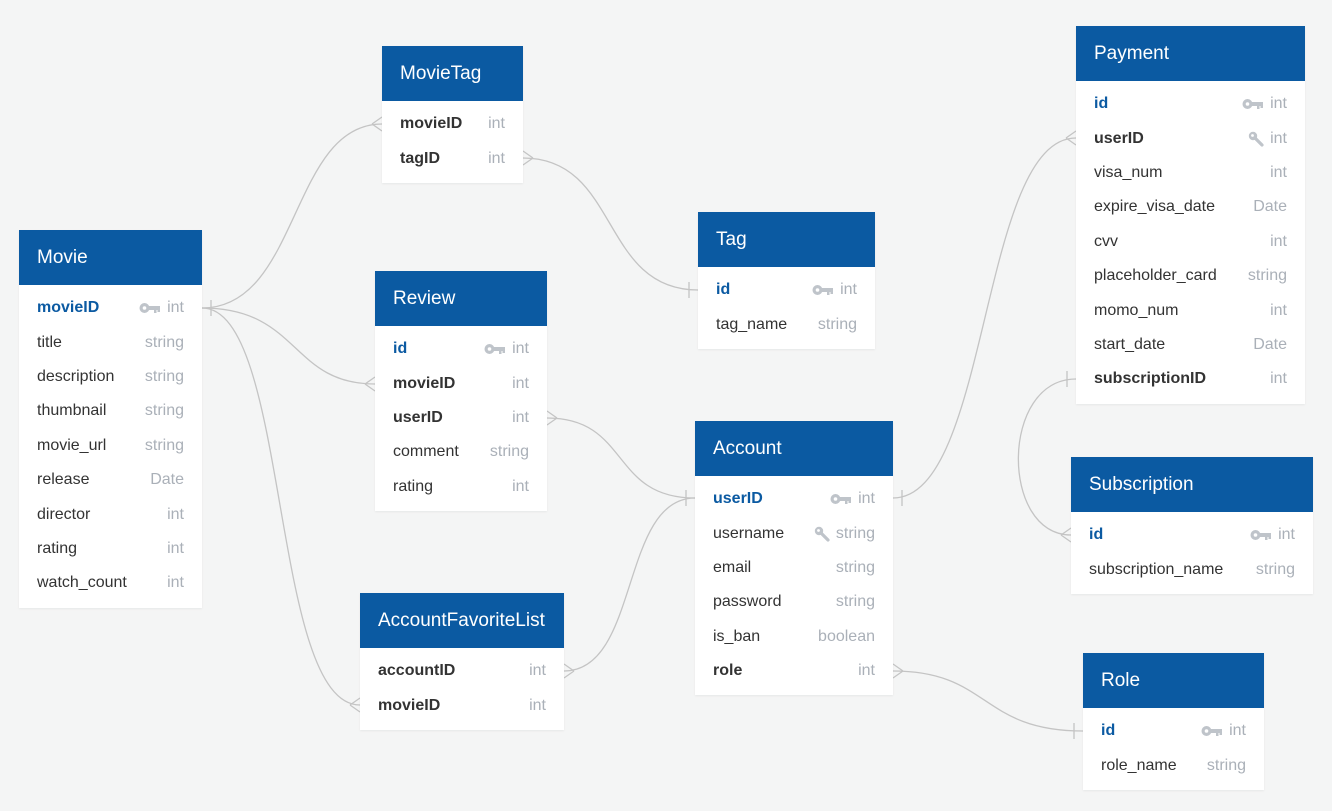  I want to click on column-row: accountID int, so click(462, 671).